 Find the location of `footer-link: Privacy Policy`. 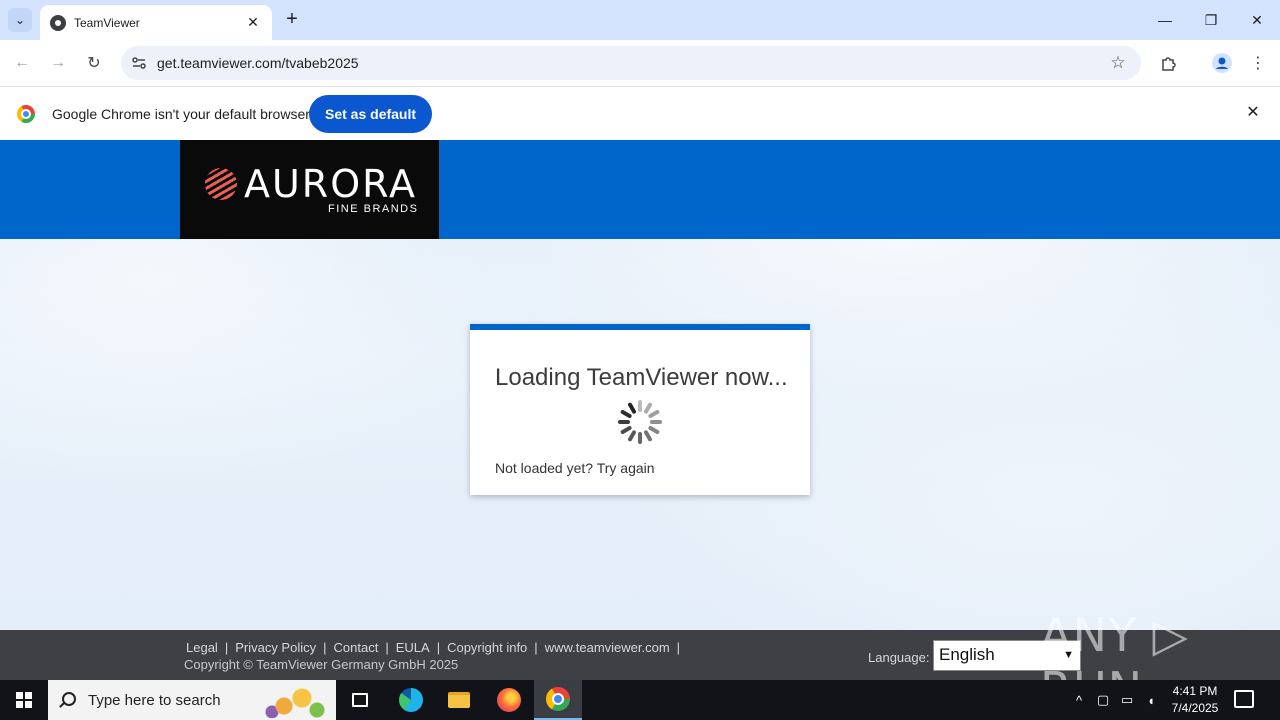

footer-link: Privacy Policy is located at coordinates (275, 647).